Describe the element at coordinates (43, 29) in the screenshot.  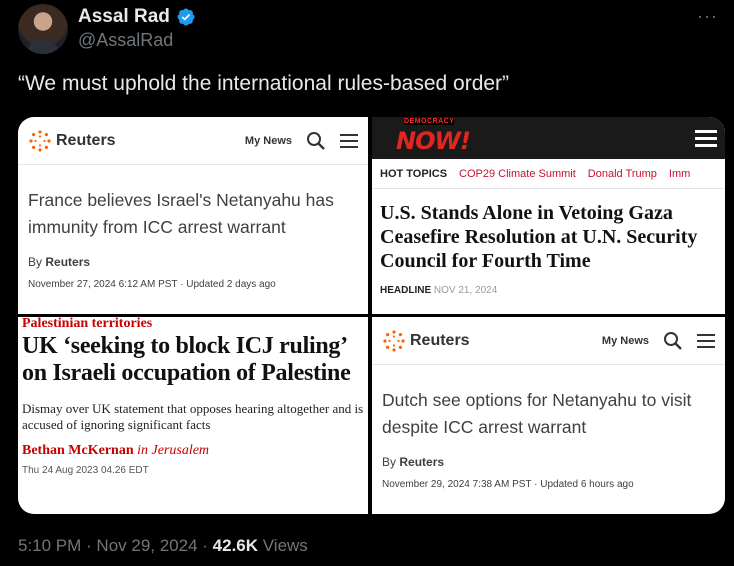
I see `avatar` at that location.